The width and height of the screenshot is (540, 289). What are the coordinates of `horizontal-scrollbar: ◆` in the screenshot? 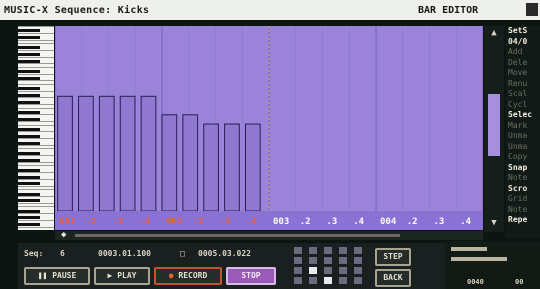 It's located at (269, 235).